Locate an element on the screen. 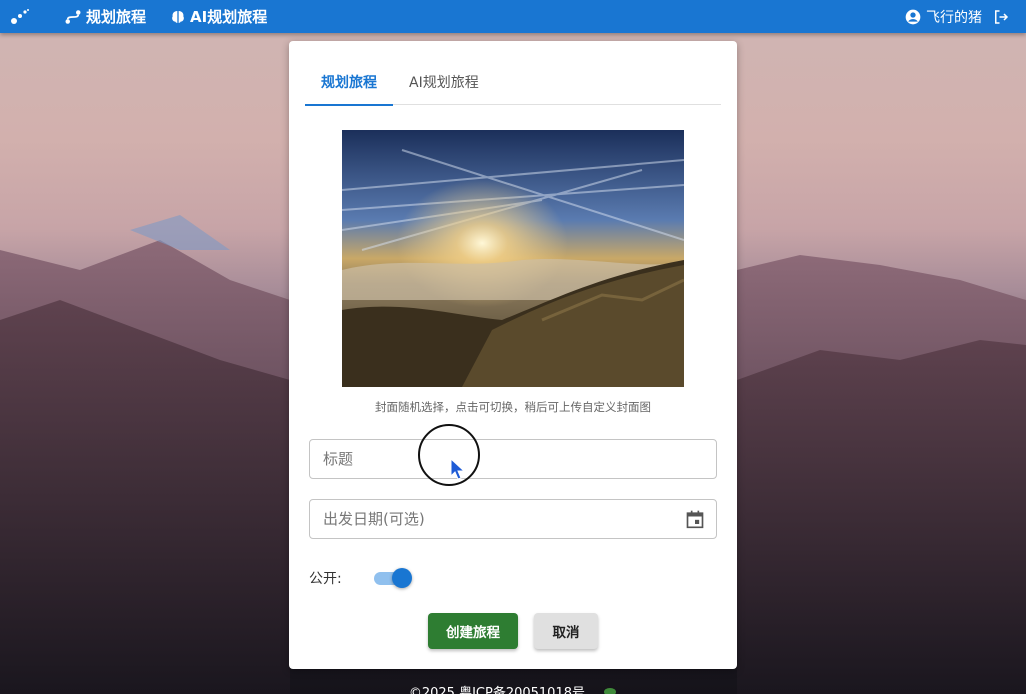  title-field is located at coordinates (513, 459).